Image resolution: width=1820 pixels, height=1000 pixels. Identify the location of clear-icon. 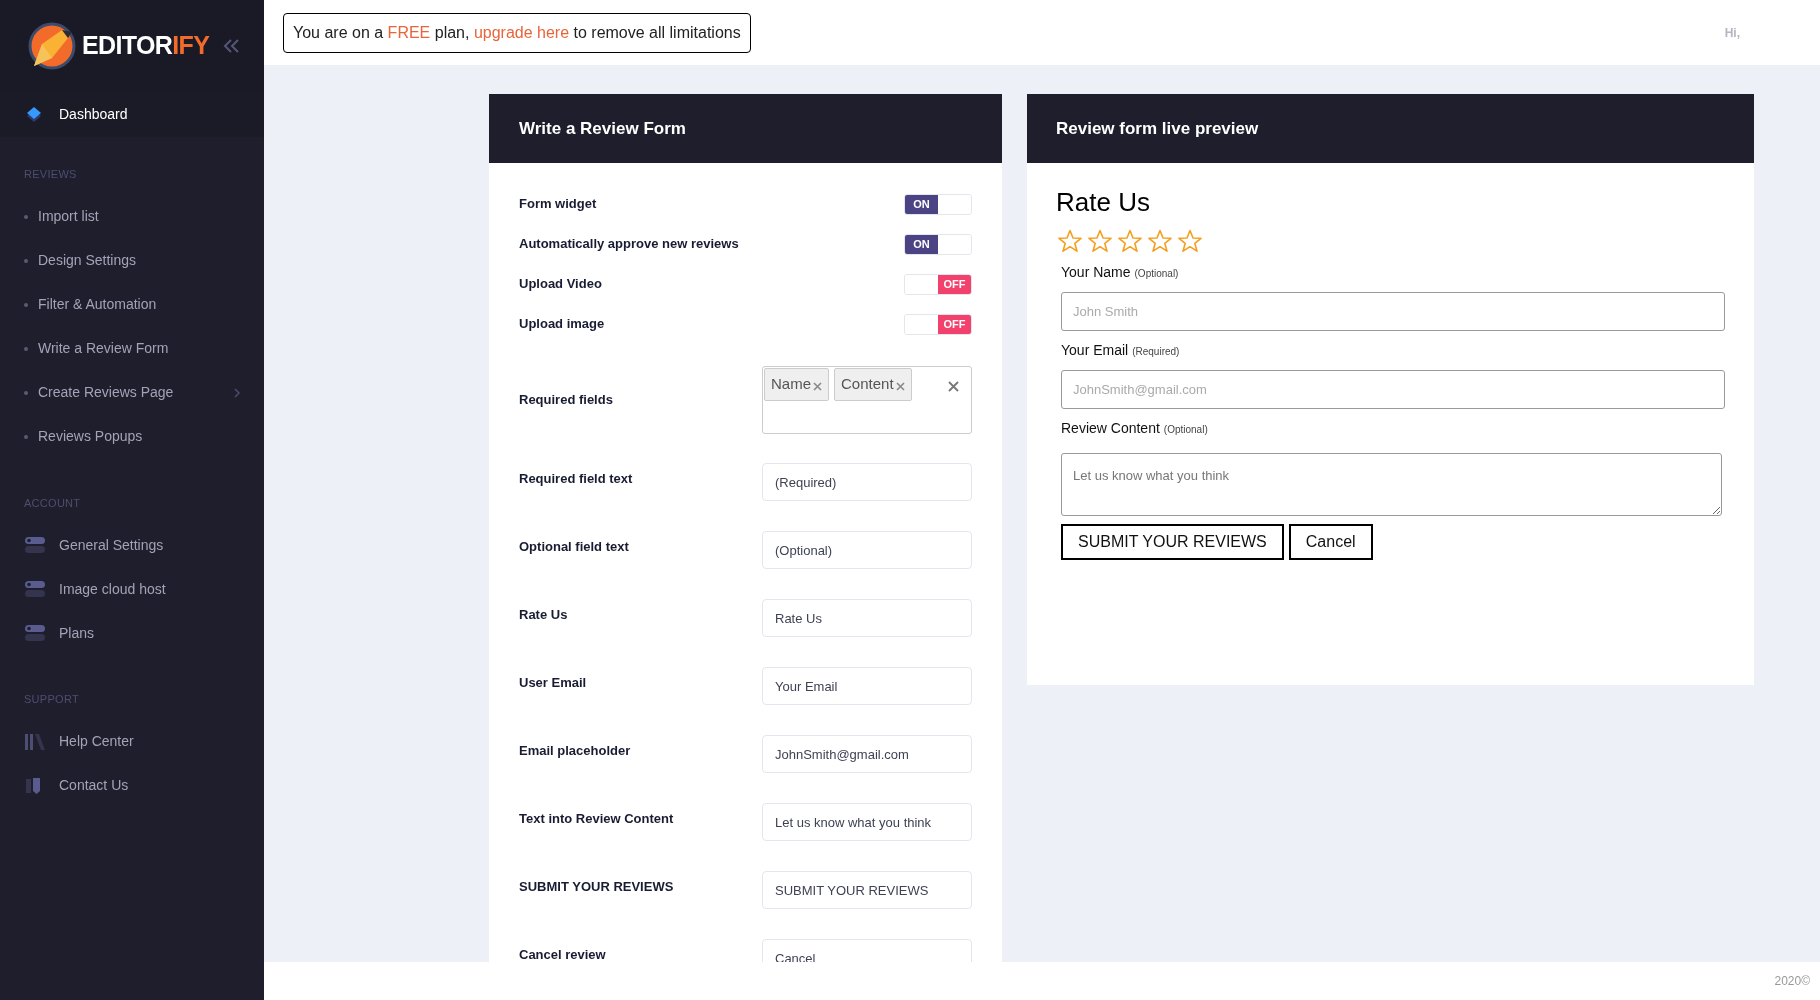
(953, 386).